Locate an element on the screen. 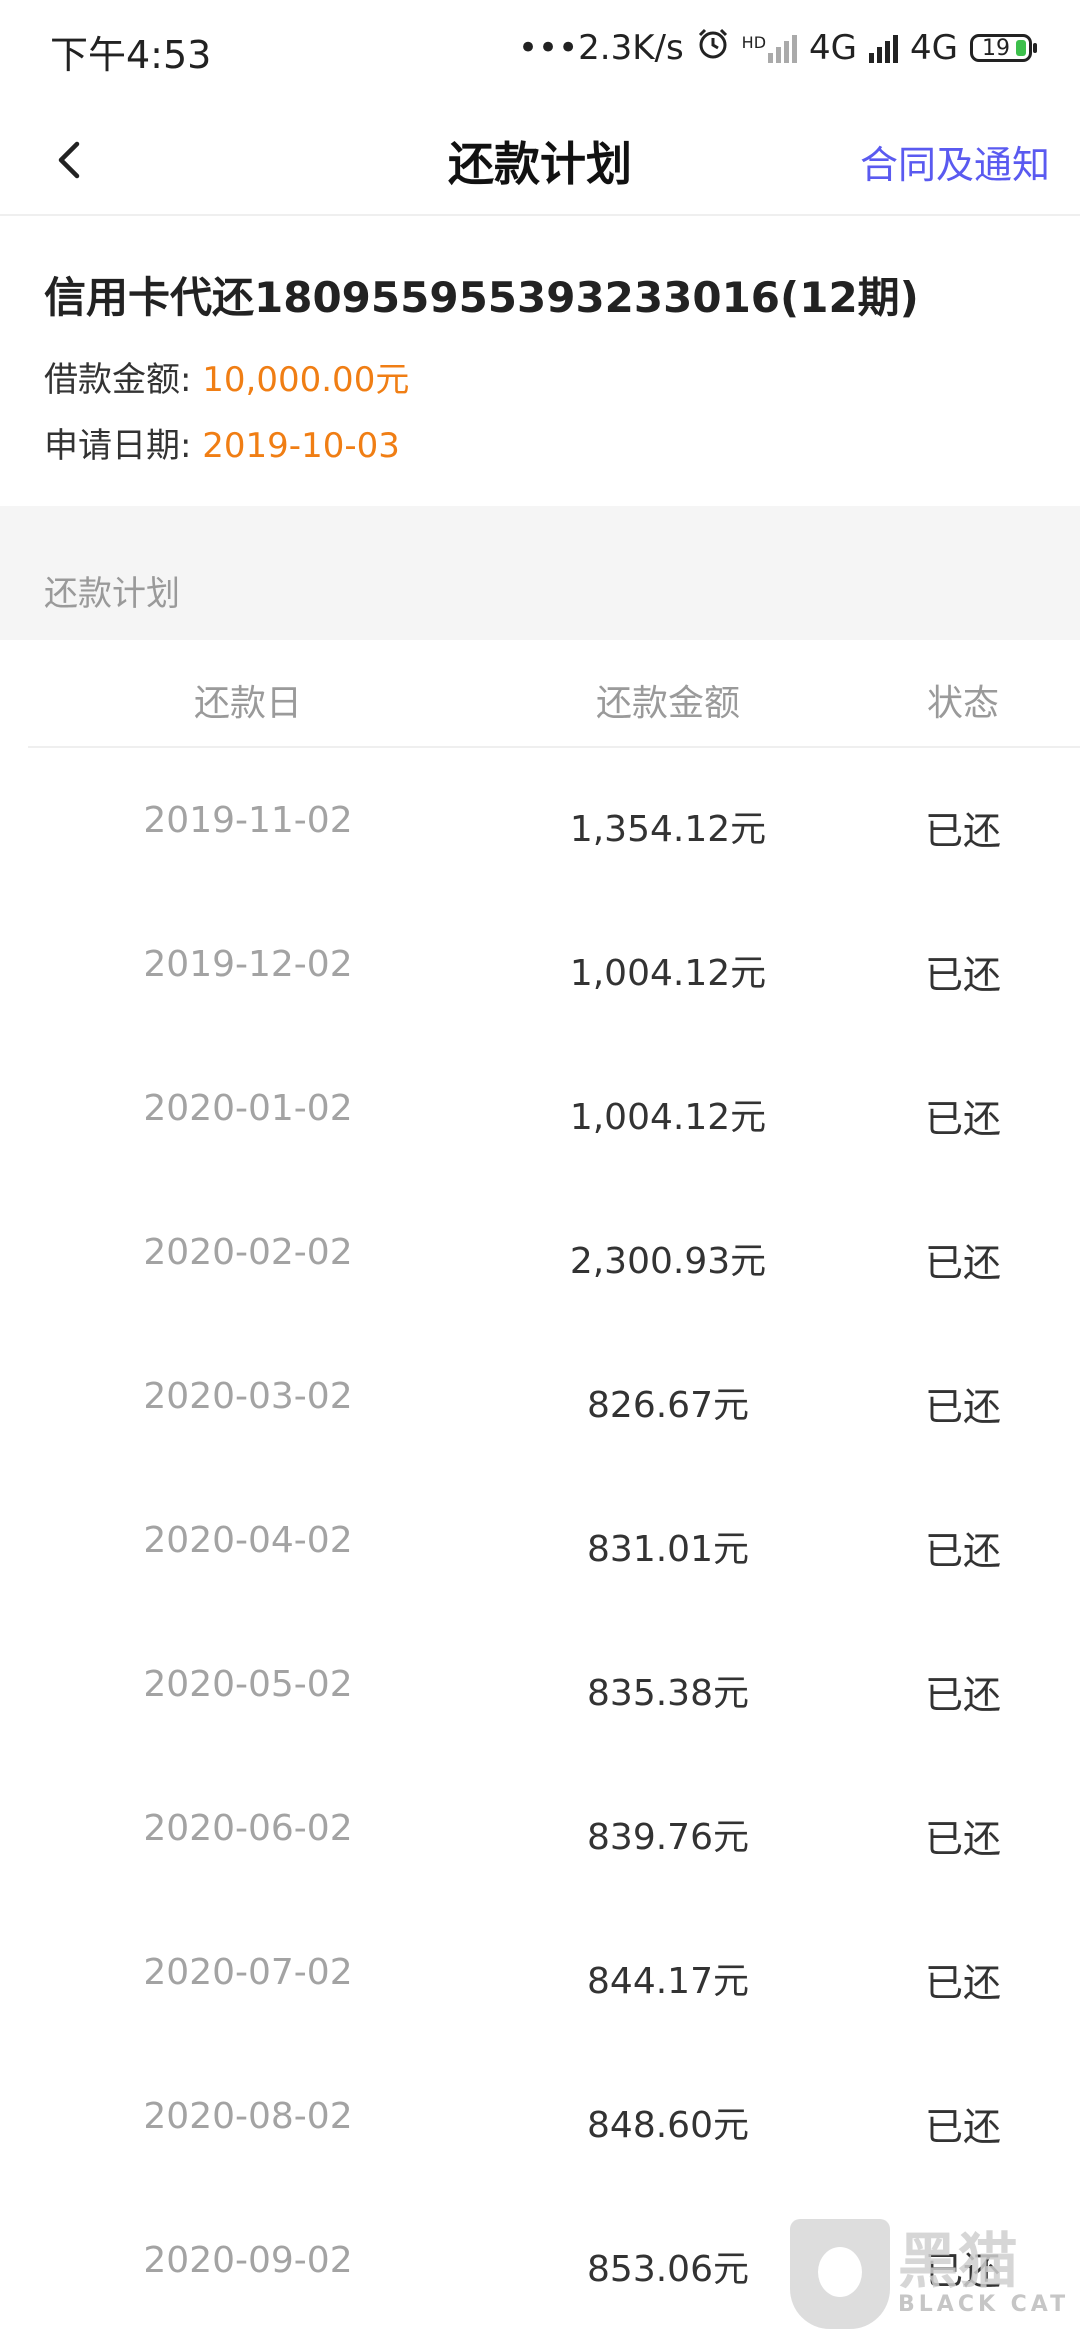 The image size is (1080, 2340). watermark-en: BLACK CAT is located at coordinates (984, 2304).